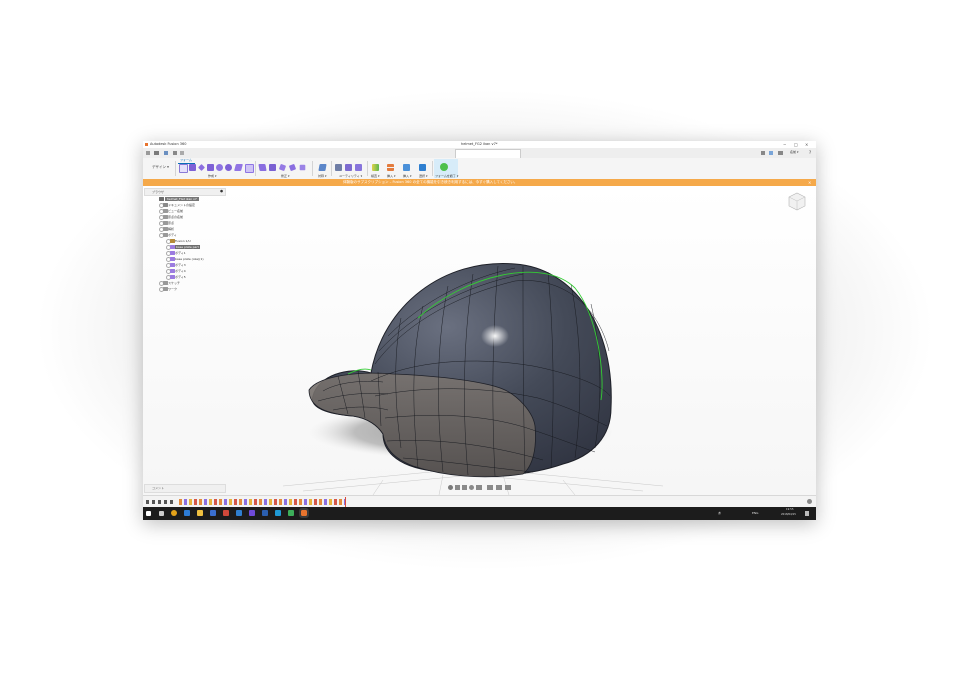  Describe the element at coordinates (238, 167) in the screenshot. I see `quadball-icon` at that location.